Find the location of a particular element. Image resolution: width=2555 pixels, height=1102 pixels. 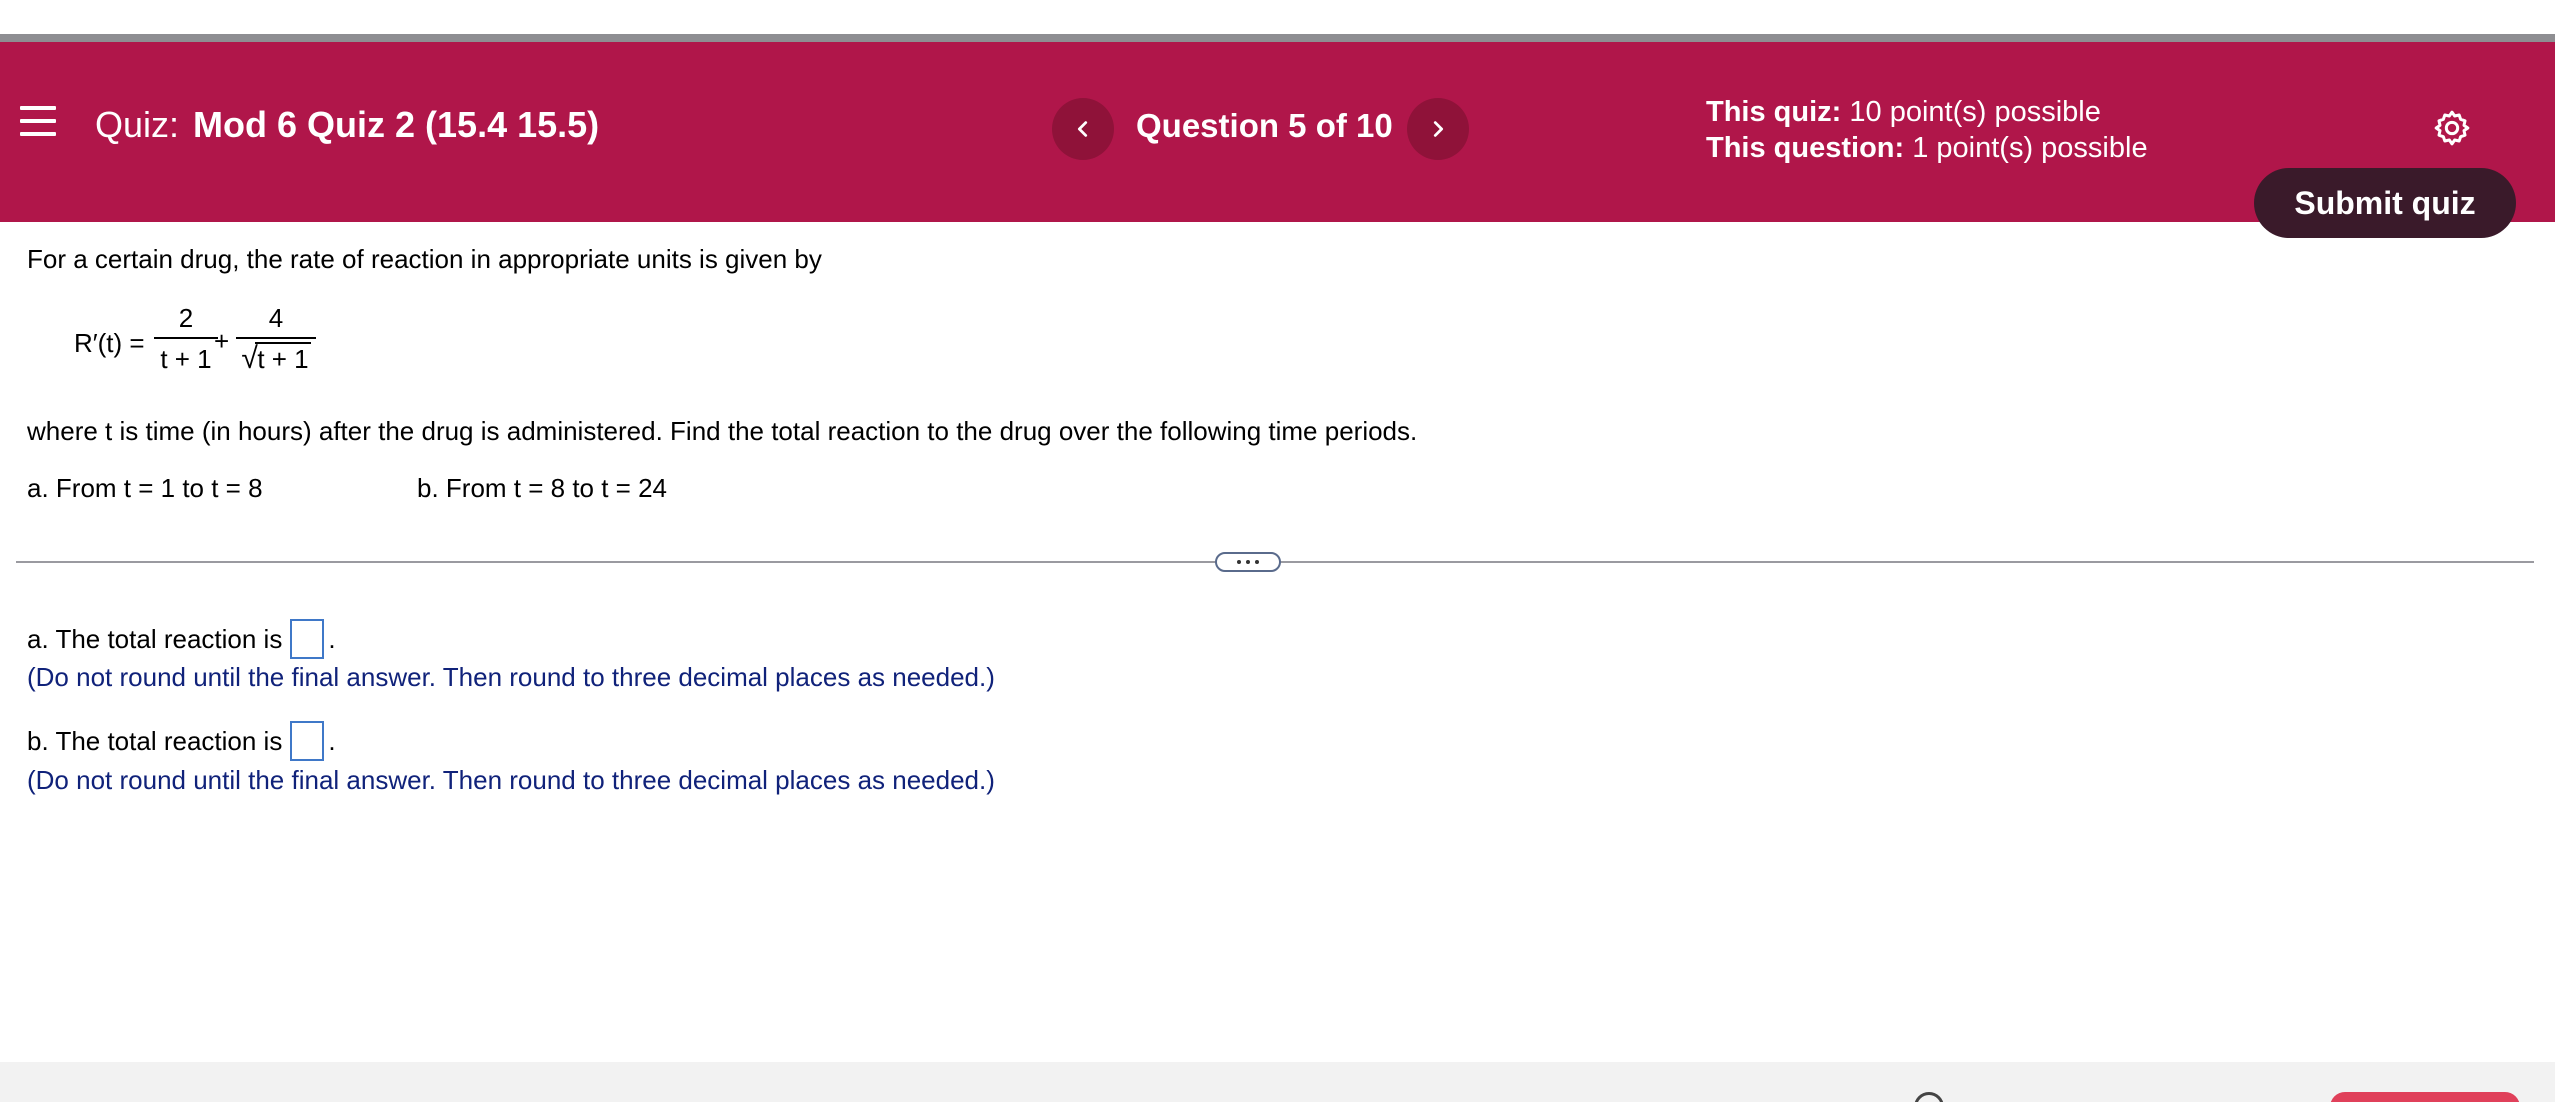

fraction-two-bar is located at coordinates (276, 338).